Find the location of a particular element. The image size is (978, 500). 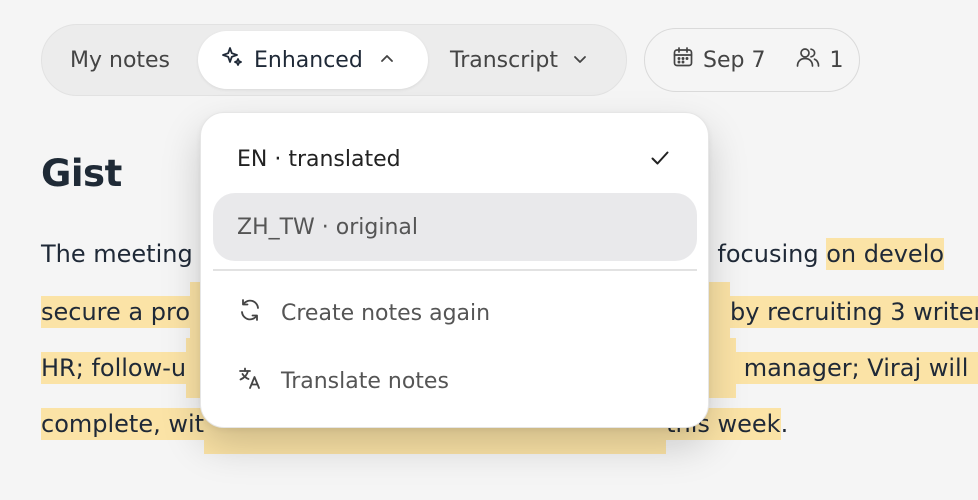

menu-item-label: EN · translated is located at coordinates (319, 159).